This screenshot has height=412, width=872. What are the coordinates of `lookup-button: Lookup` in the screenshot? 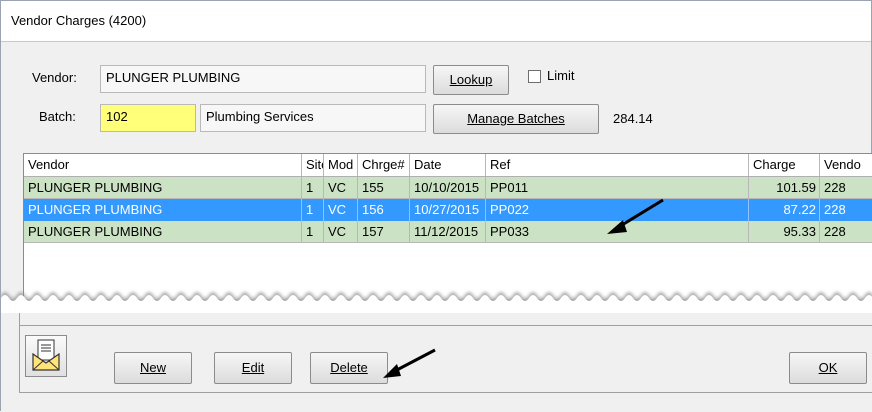 It's located at (471, 80).